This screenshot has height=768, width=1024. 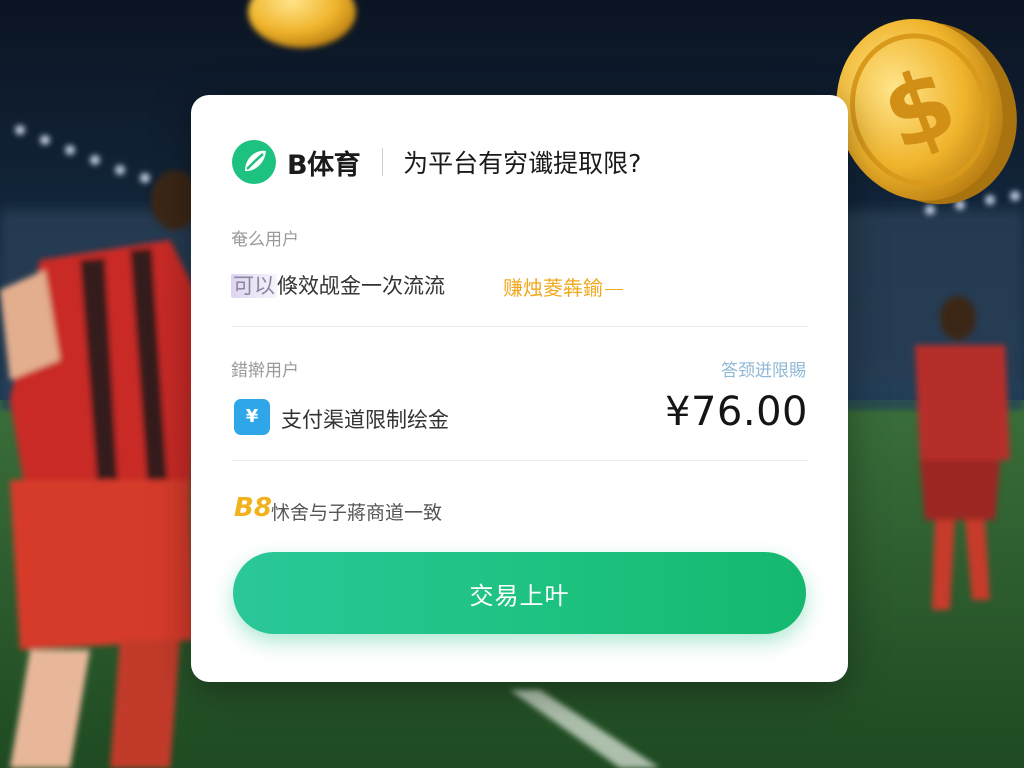 What do you see at coordinates (265, 240) in the screenshot?
I see `section-one-label: 奄么用户` at bounding box center [265, 240].